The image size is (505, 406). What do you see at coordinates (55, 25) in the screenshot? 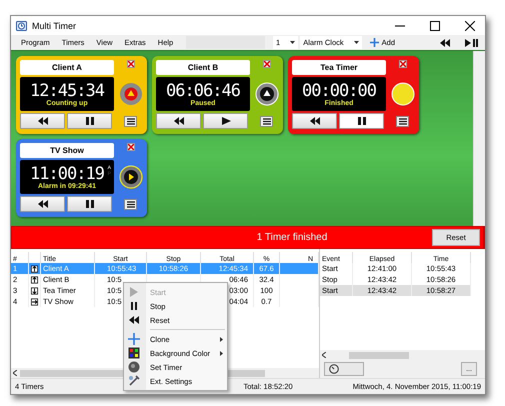
I see `window-title: Multi Timer` at bounding box center [55, 25].